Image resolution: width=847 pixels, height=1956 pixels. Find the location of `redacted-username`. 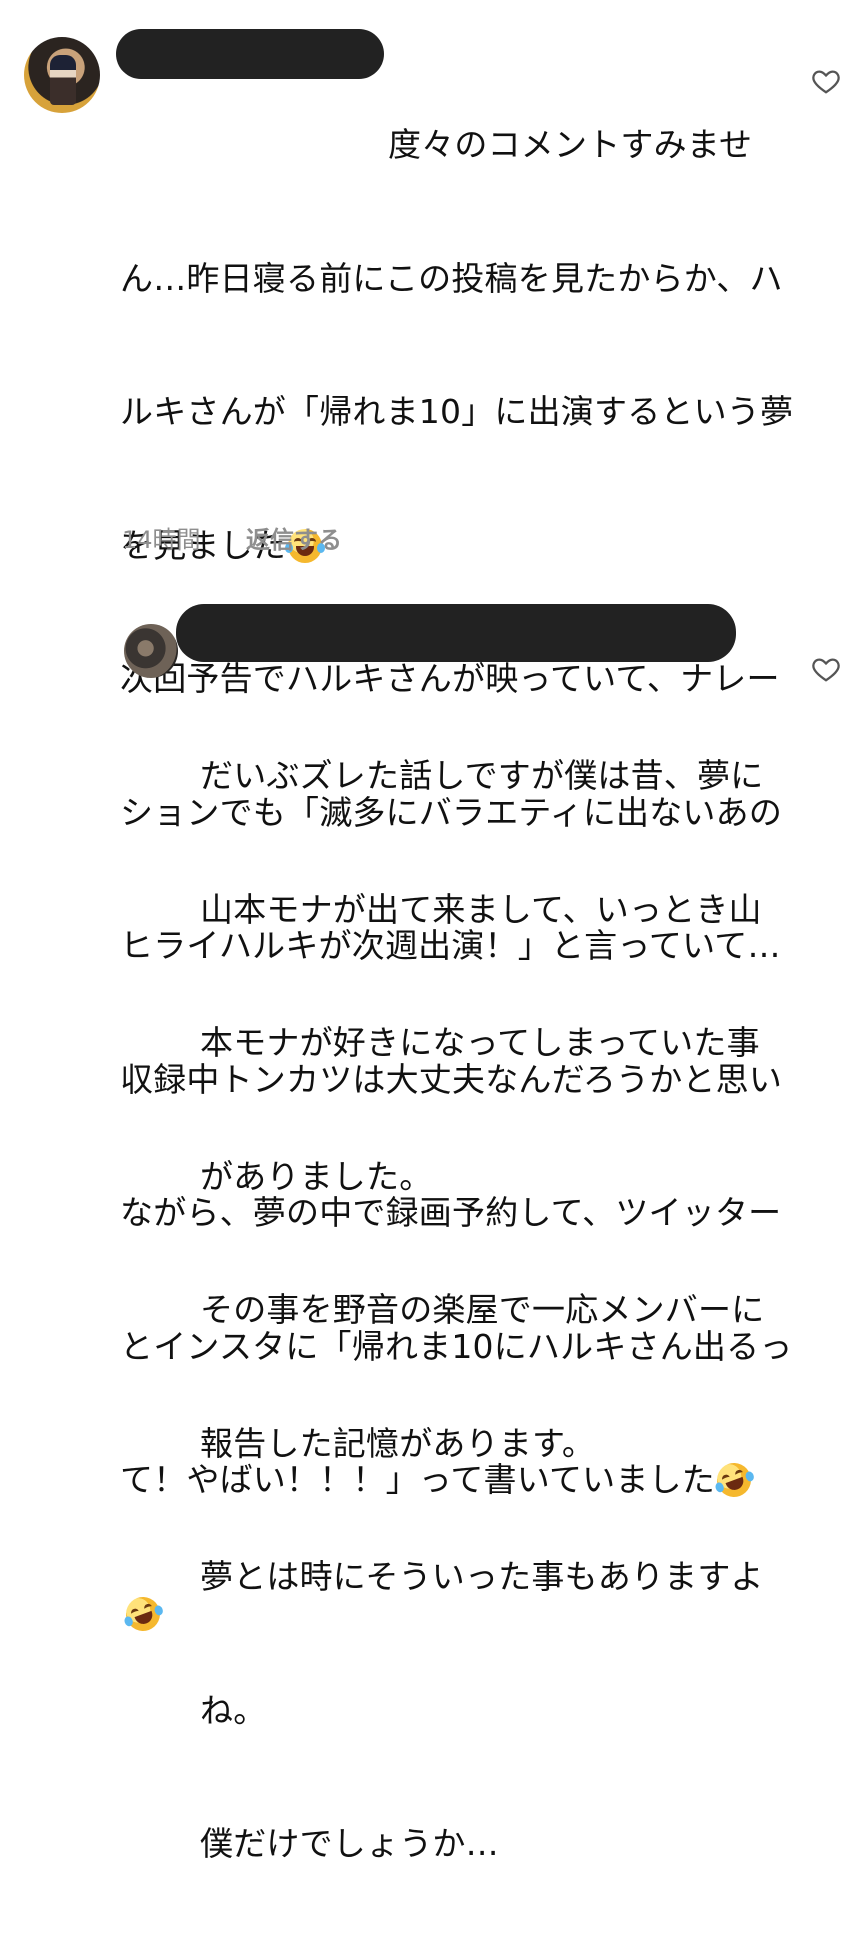

redacted-username is located at coordinates (456, 633).